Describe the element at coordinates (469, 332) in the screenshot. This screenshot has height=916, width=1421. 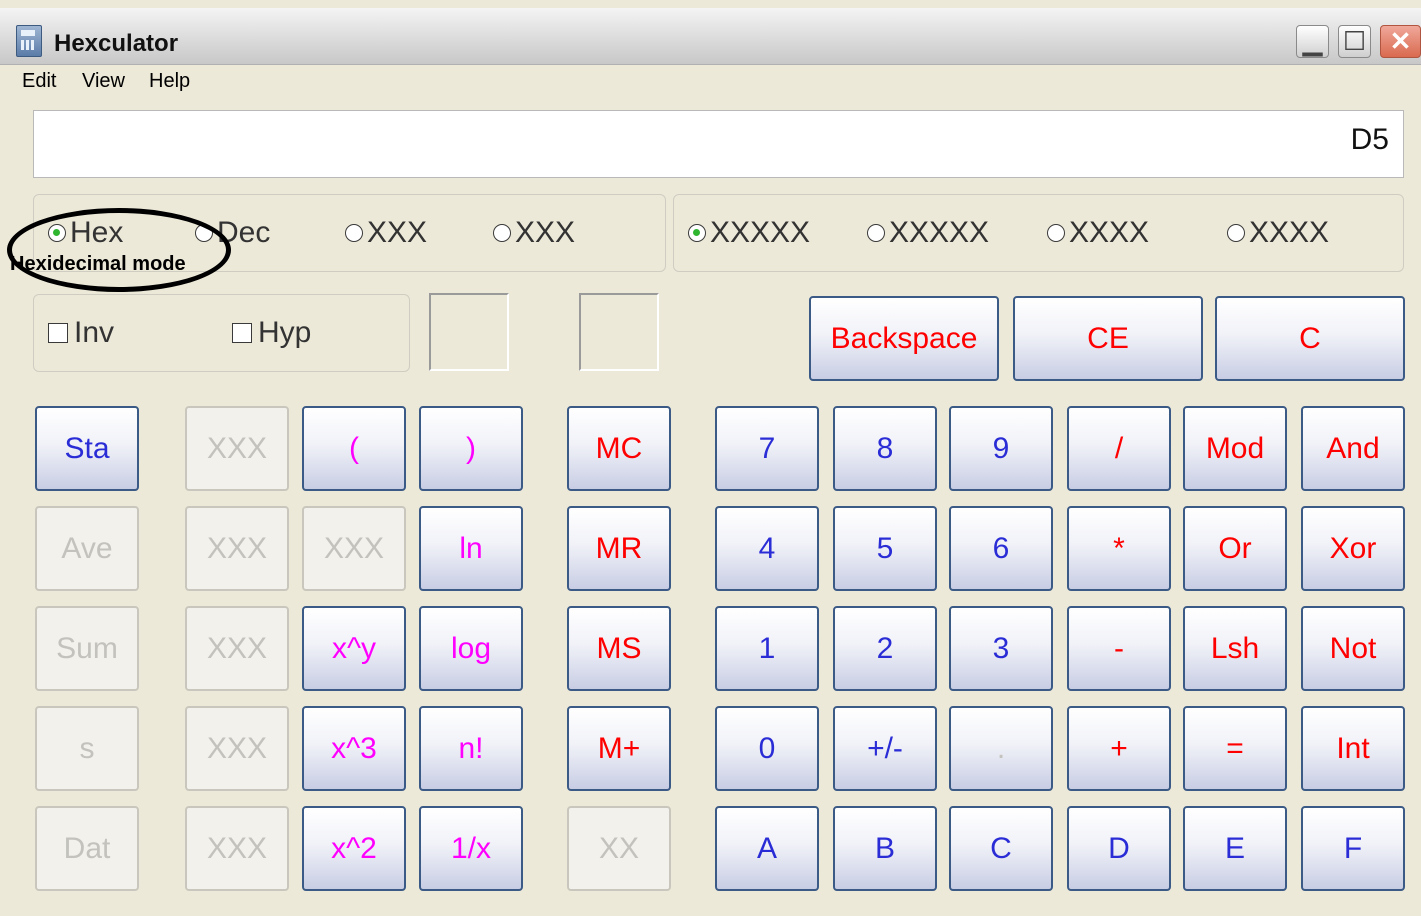
I see `parenthesis-indicator` at that location.